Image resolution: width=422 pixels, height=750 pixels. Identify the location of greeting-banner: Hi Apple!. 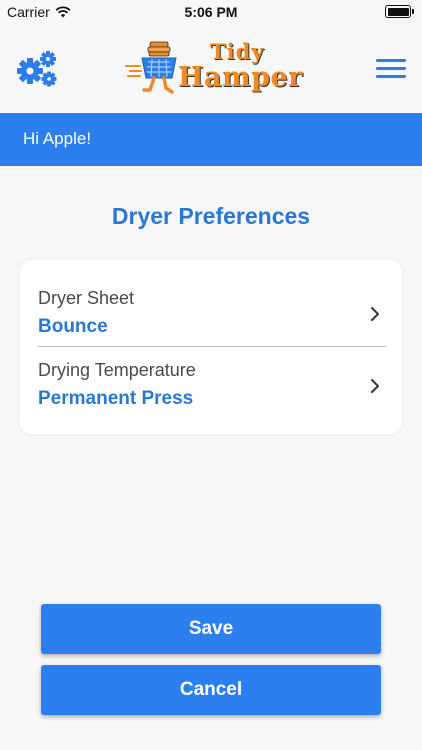
(211, 139).